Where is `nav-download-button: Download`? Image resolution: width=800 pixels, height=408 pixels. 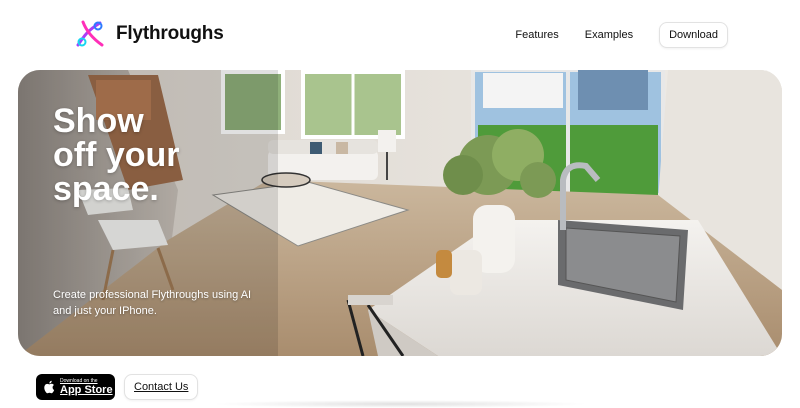
nav-download-button: Download is located at coordinates (693, 35).